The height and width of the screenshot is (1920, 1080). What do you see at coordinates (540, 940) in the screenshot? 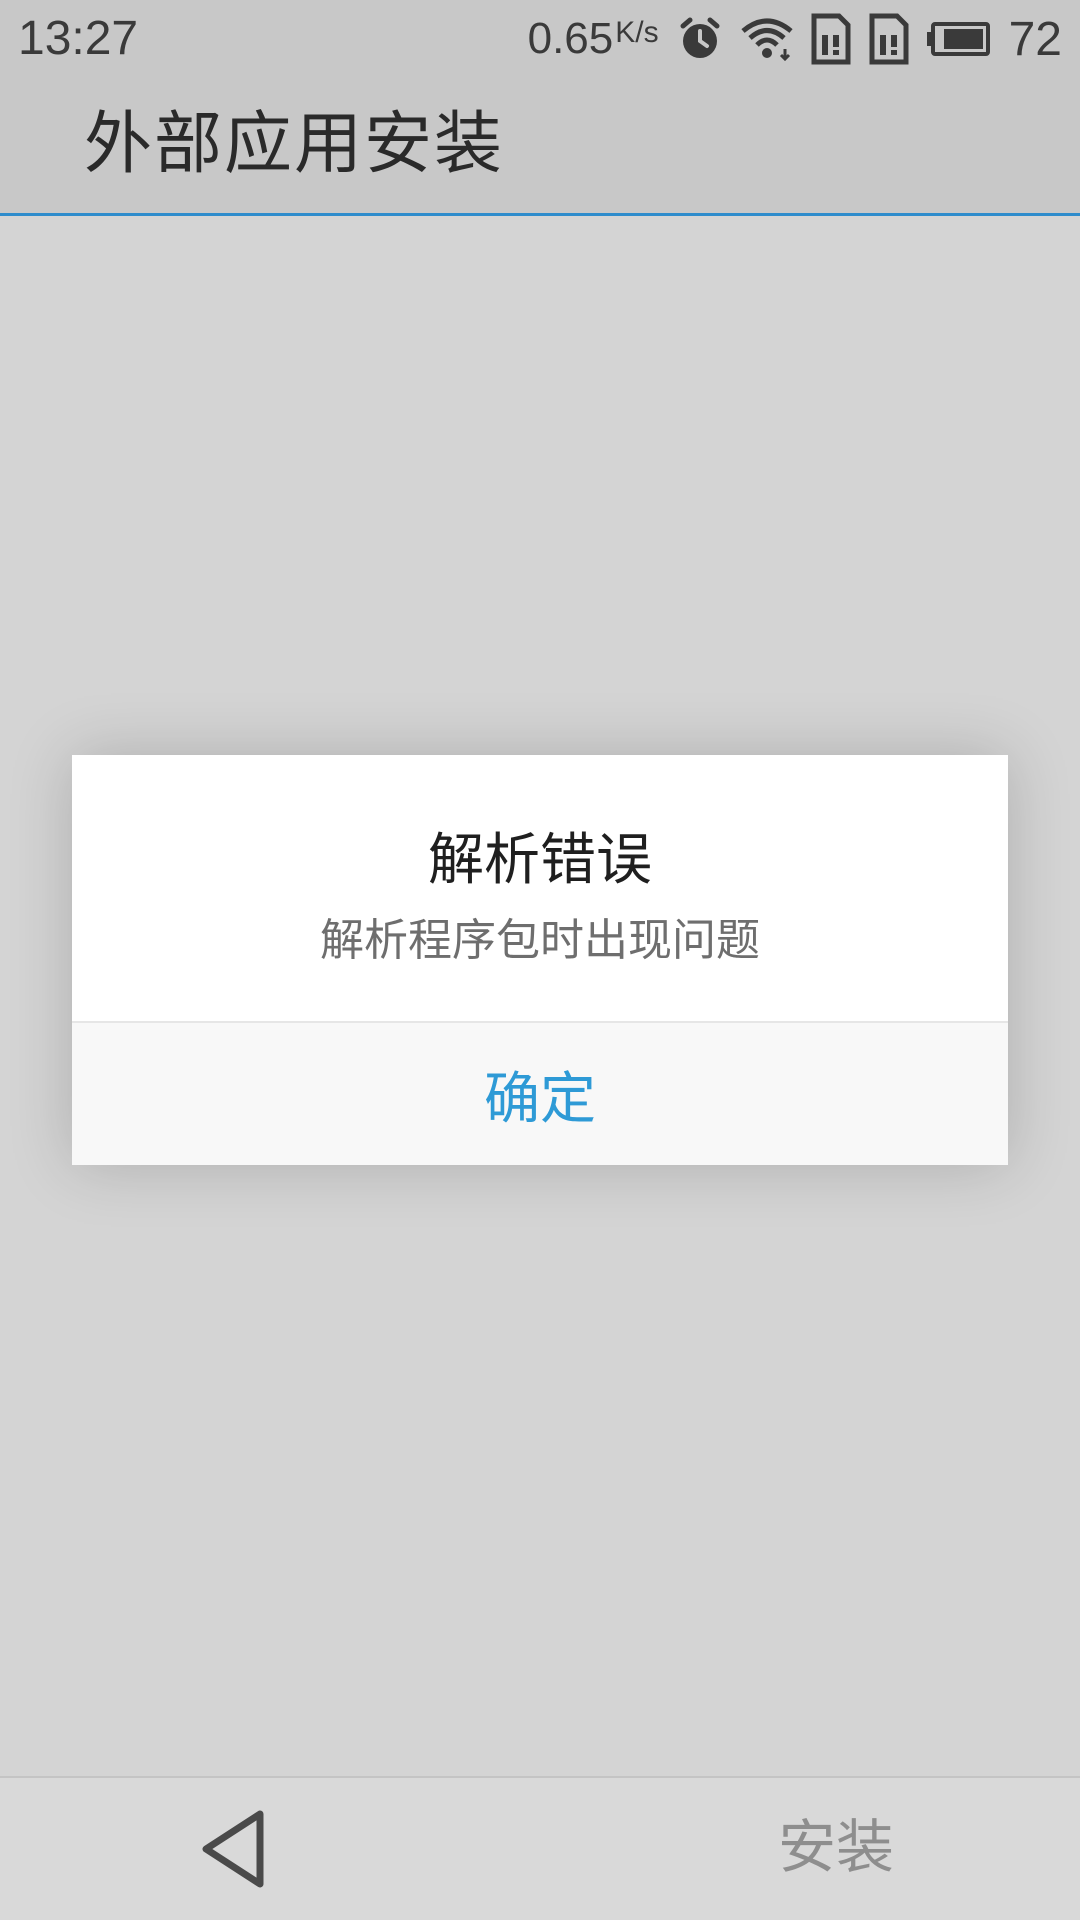
I see `dialog-message: 解析程序包时出现问题` at bounding box center [540, 940].